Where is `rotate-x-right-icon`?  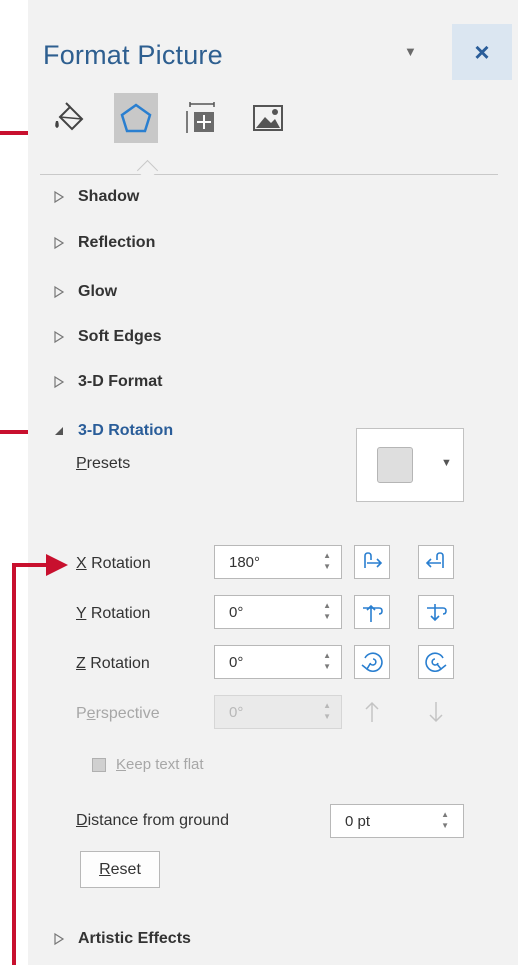 rotate-x-right-icon is located at coordinates (434, 560).